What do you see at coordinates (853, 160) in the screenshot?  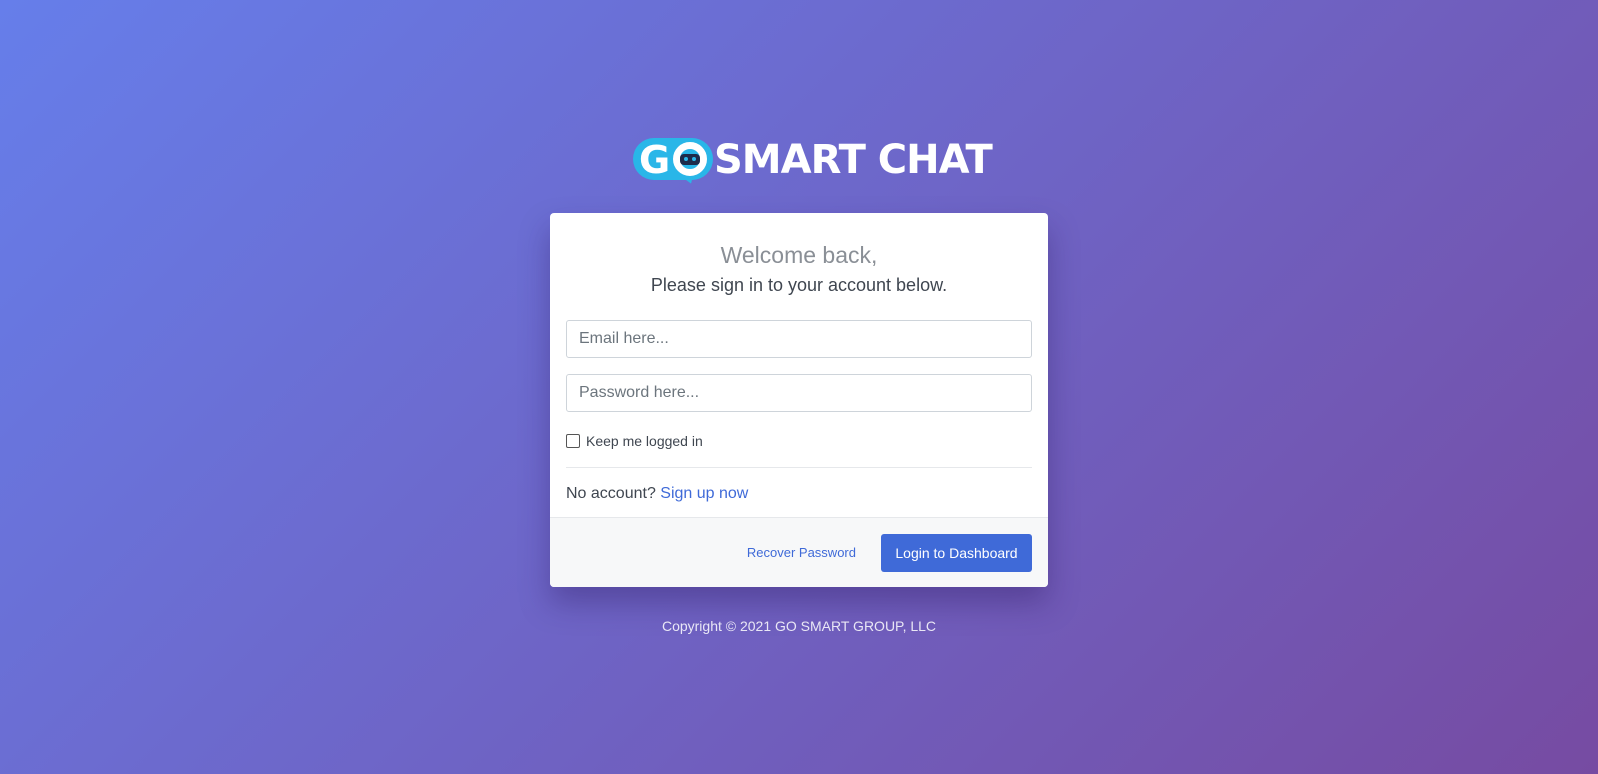 I see `brand-name: SMART CHAT` at bounding box center [853, 160].